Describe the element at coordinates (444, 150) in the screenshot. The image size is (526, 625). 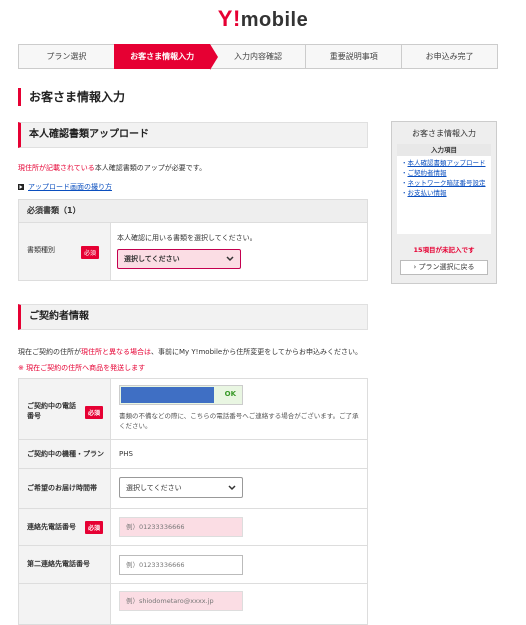
I see `sidebar-box-head: 入力項目` at that location.